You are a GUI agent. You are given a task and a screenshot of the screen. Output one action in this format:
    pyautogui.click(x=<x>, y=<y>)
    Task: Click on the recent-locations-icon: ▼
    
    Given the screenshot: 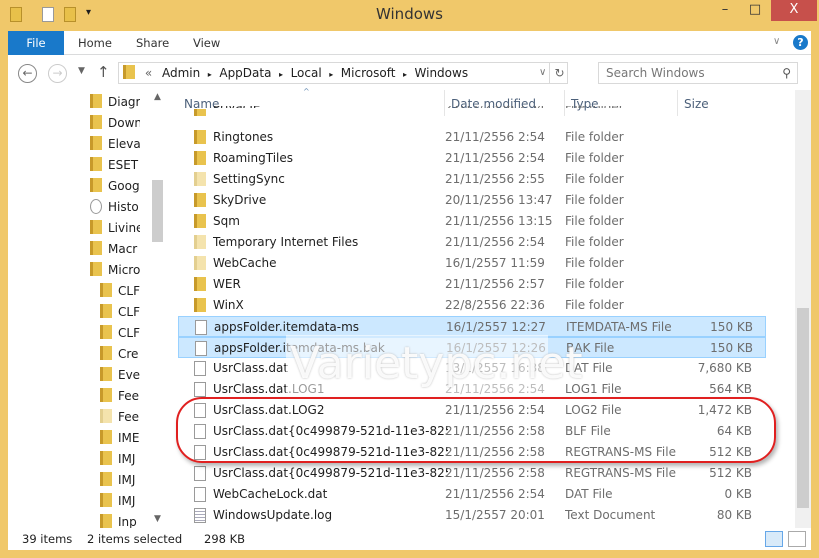 What is the action you would take?
    pyautogui.click(x=81, y=71)
    